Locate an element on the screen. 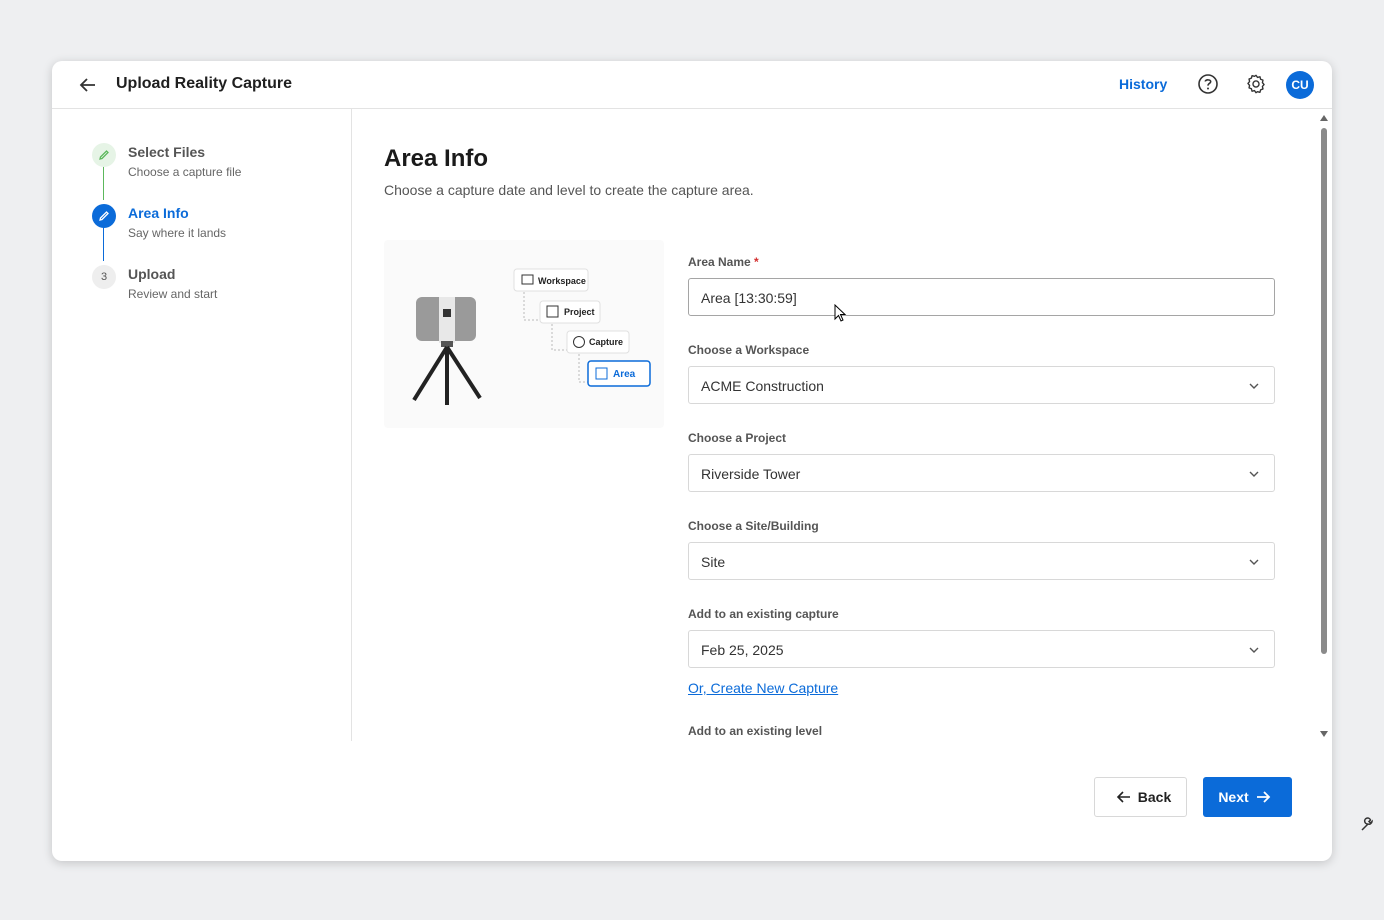  site-value: Site is located at coordinates (713, 562).